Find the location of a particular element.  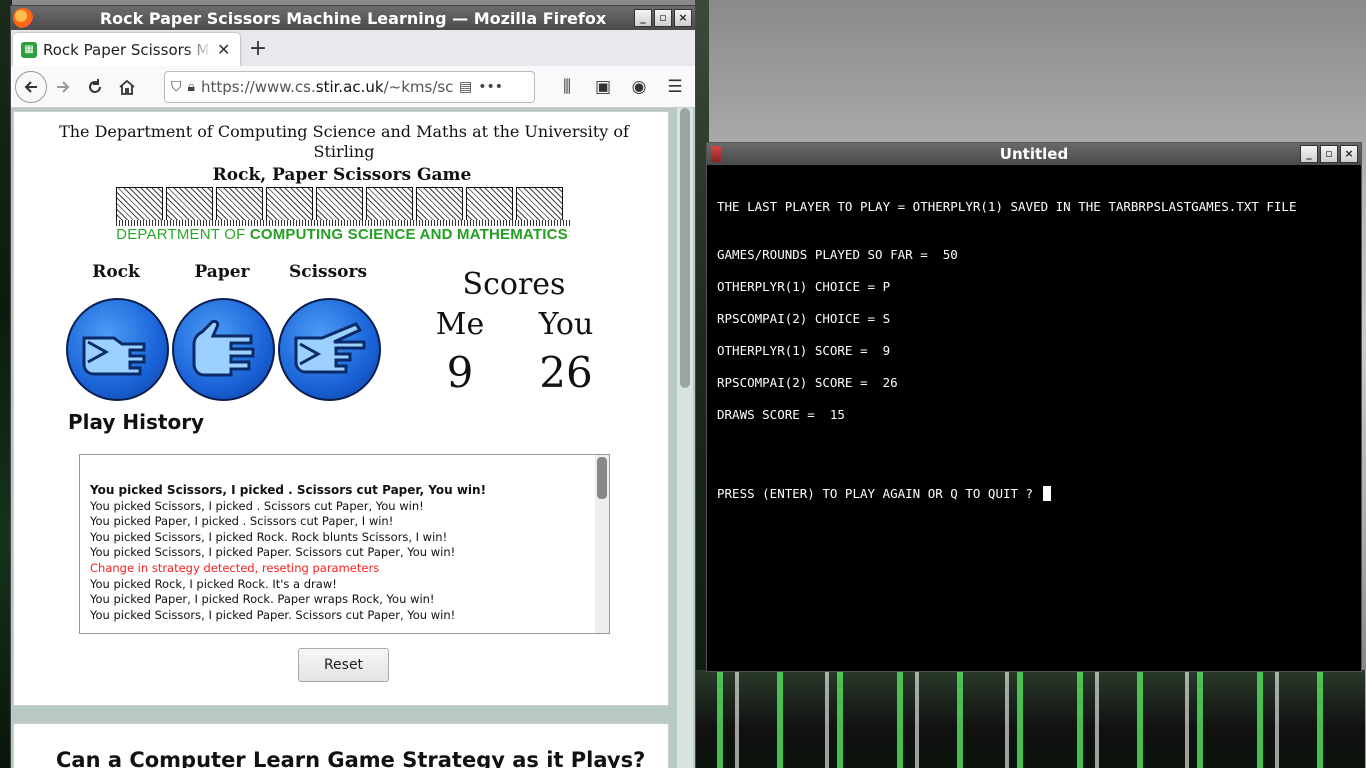

tab-rps: ▦ Rock Paper Scissors Mac ✕ is located at coordinates (126, 49).